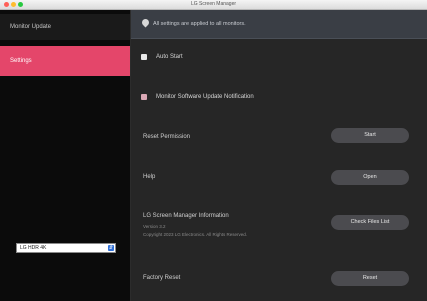  What do you see at coordinates (144, 57) in the screenshot?
I see `auto-start-checkbox` at bounding box center [144, 57].